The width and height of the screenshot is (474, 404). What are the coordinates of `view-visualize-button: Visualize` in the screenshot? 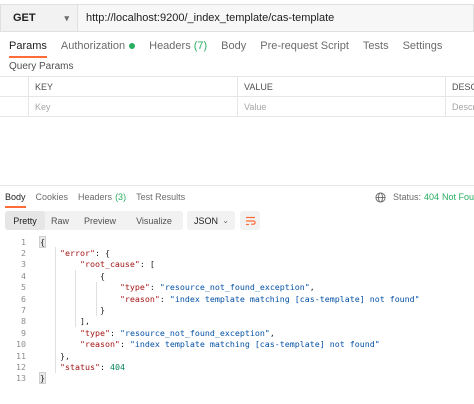 It's located at (154, 220).